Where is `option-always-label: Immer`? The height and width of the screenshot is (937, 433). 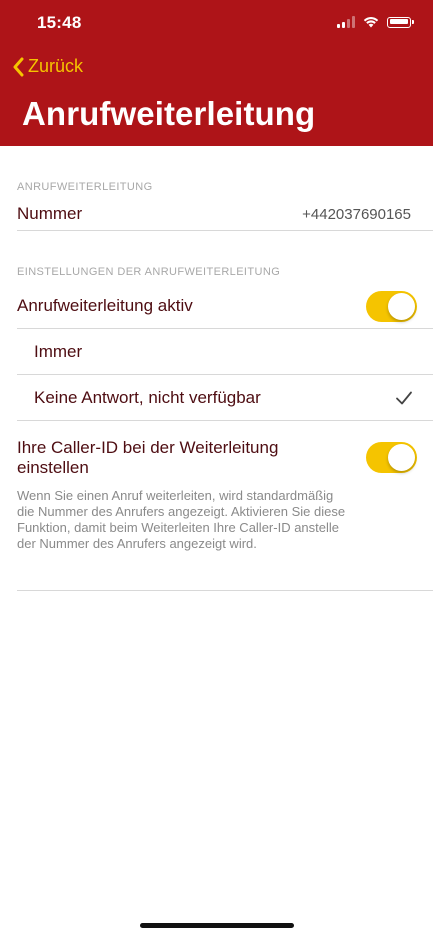
option-always-label: Immer is located at coordinates (58, 351).